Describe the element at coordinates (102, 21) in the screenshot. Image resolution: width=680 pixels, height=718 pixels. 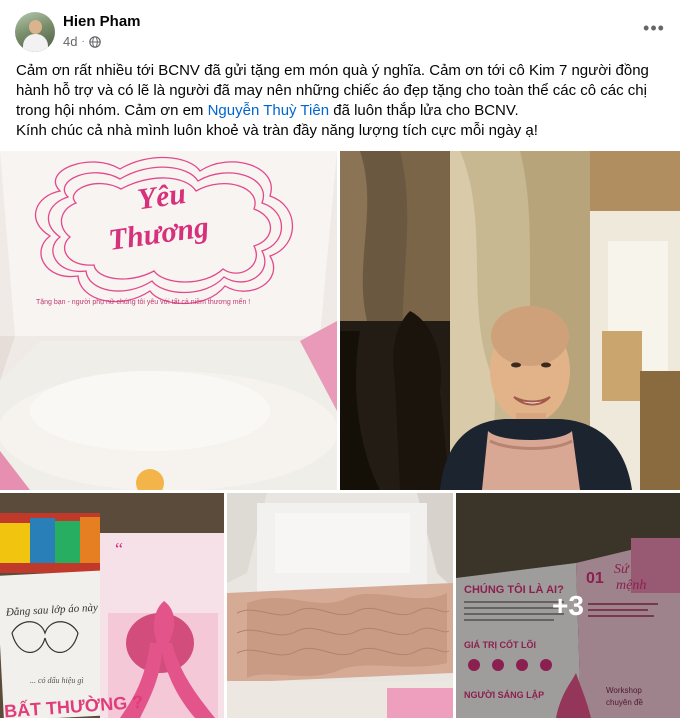
I see `author-name: Hien Pham` at that location.